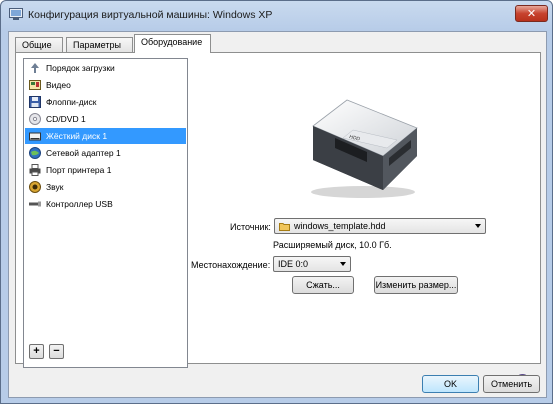 The height and width of the screenshot is (404, 553). I want to click on add-device-button: +, so click(36, 351).